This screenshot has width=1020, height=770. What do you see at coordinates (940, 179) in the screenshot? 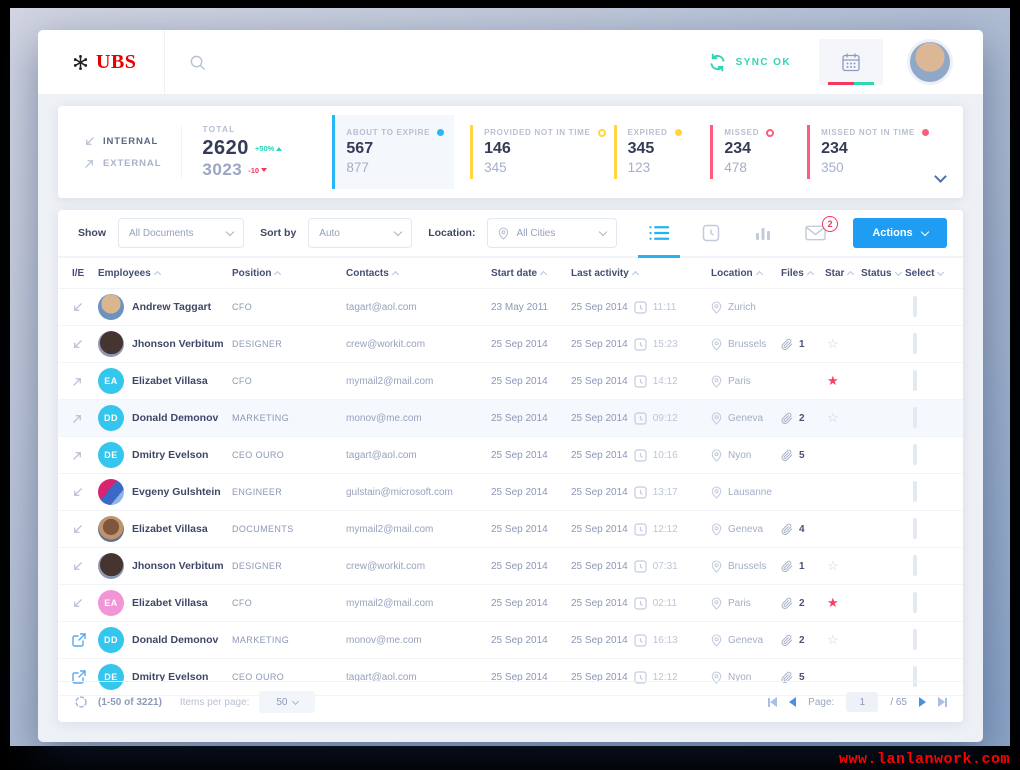
I see `stats-expand-chevron-icon` at bounding box center [940, 179].